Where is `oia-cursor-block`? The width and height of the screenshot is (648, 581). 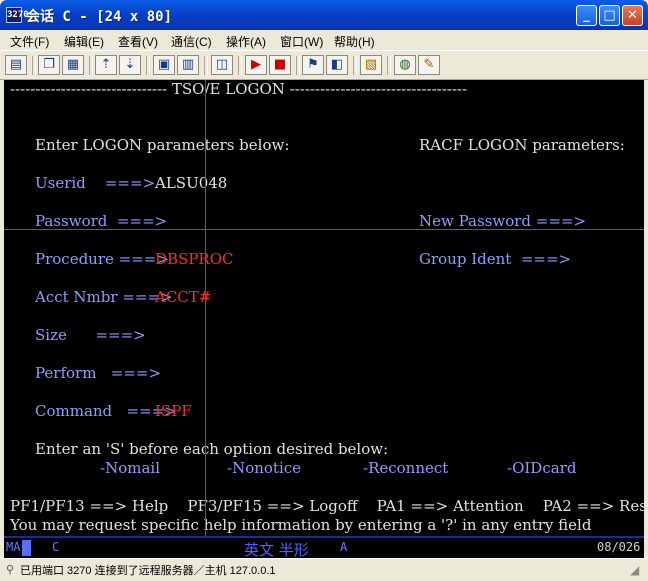
oia-cursor-block is located at coordinates (26, 548).